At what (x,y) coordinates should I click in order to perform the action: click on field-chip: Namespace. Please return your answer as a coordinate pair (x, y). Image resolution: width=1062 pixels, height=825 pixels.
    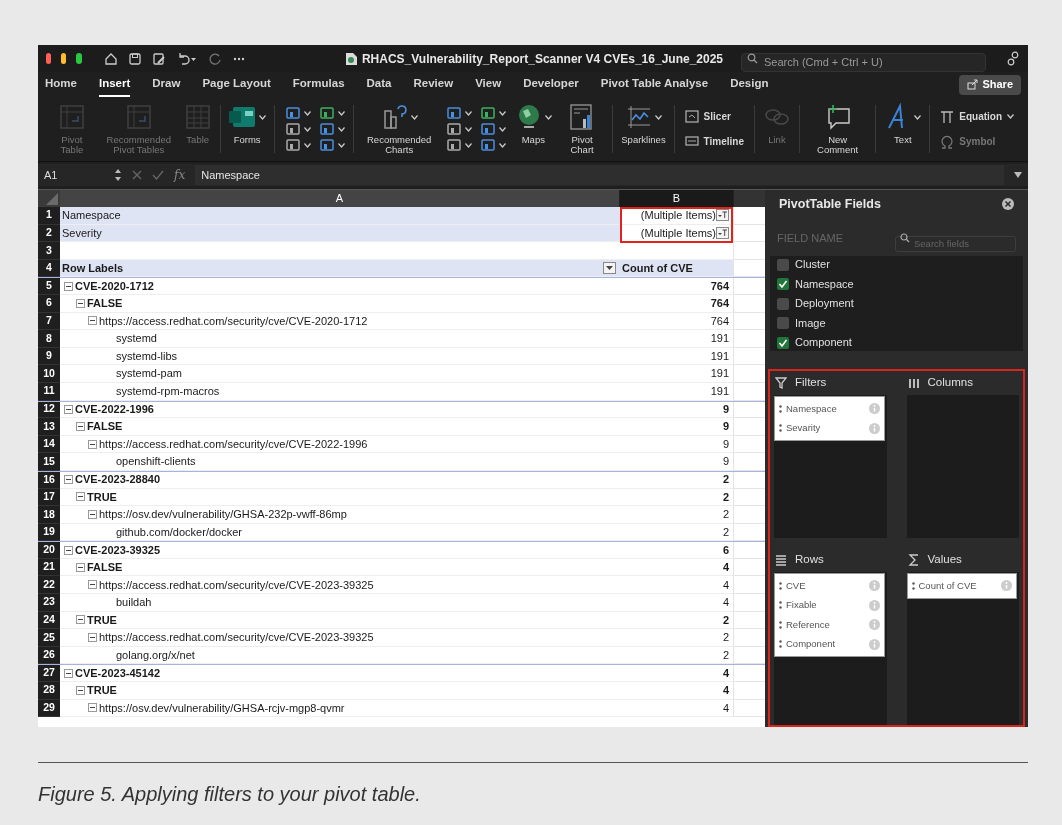
    Looking at the image, I should click on (829, 409).